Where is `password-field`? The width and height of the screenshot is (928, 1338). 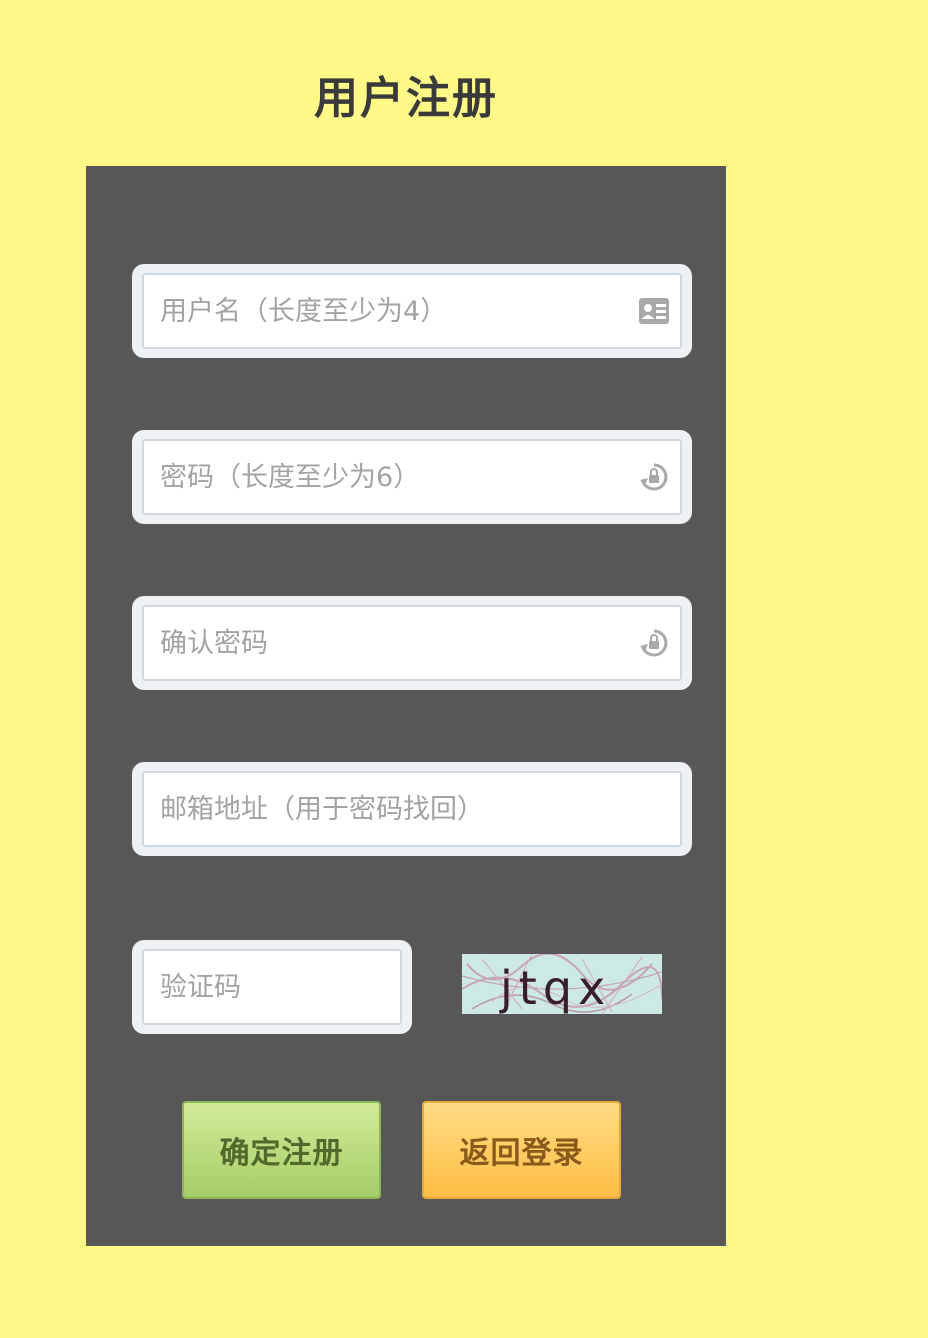
password-field is located at coordinates (412, 477).